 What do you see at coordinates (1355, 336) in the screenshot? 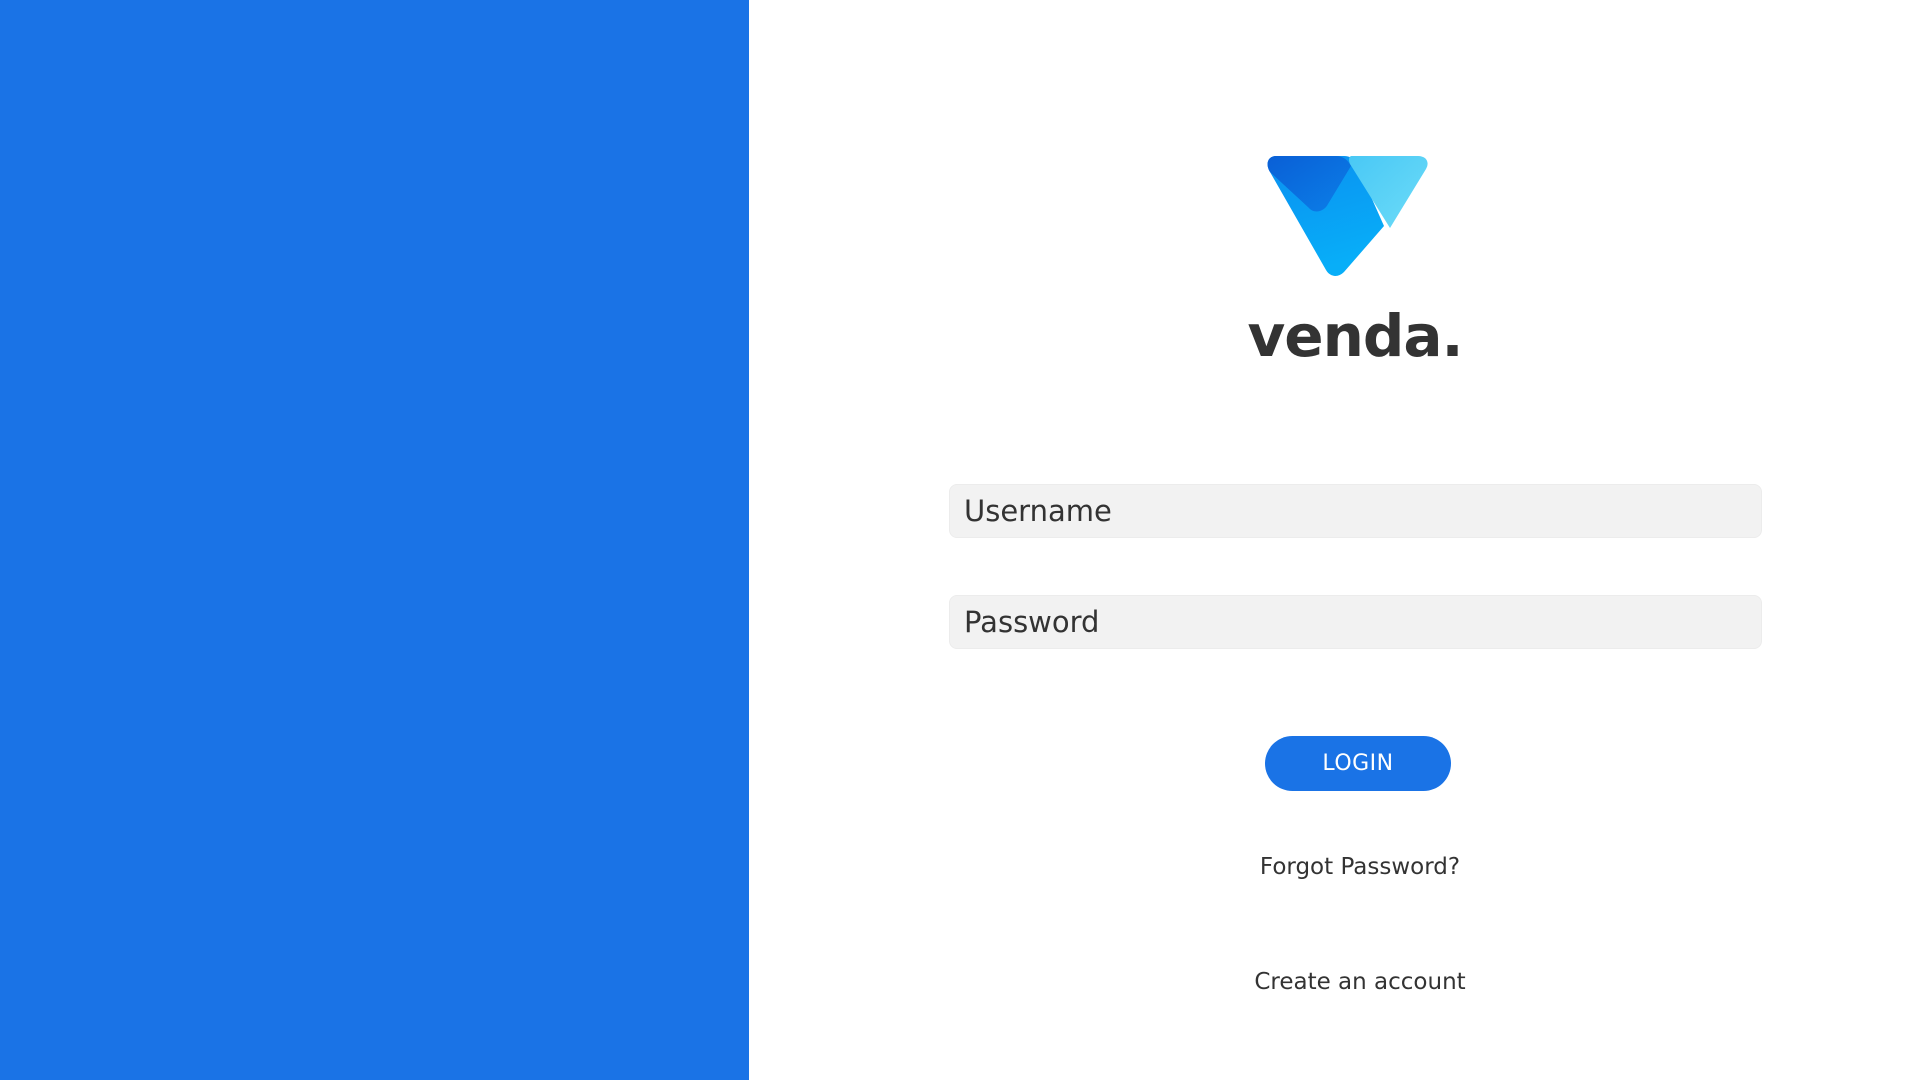
I see `brand-name: venda.` at bounding box center [1355, 336].